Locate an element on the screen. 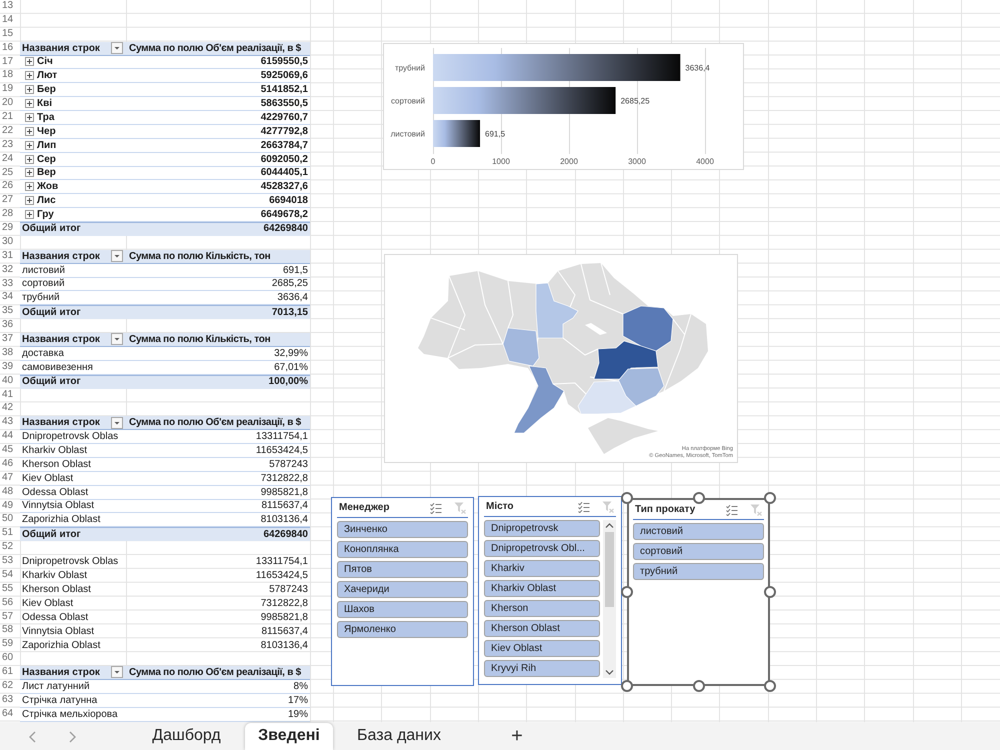 The image size is (1000, 750). value-label: 691,5 is located at coordinates (495, 134).